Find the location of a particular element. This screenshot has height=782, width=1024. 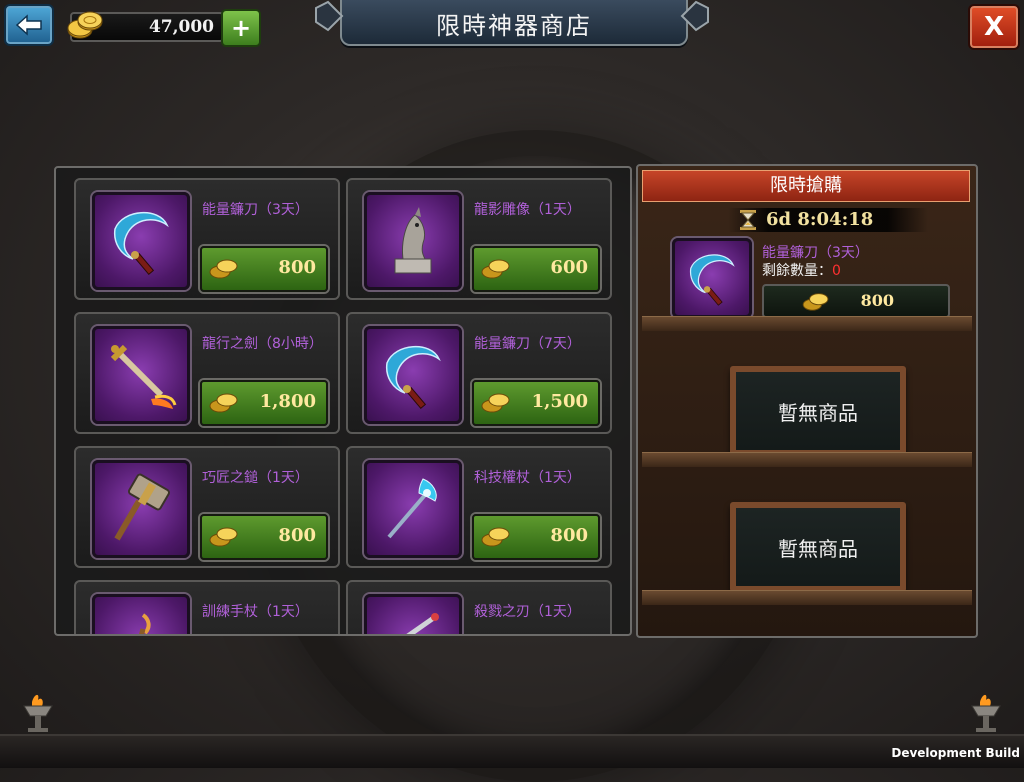

remaining-quantity: 剩餘數量：0 is located at coordinates (801, 270).